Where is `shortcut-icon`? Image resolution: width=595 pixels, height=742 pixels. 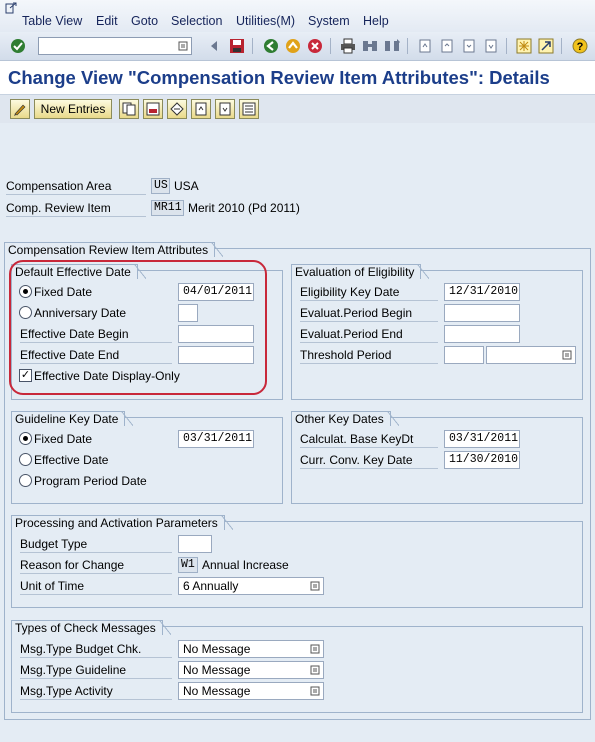 shortcut-icon is located at coordinates (546, 46).